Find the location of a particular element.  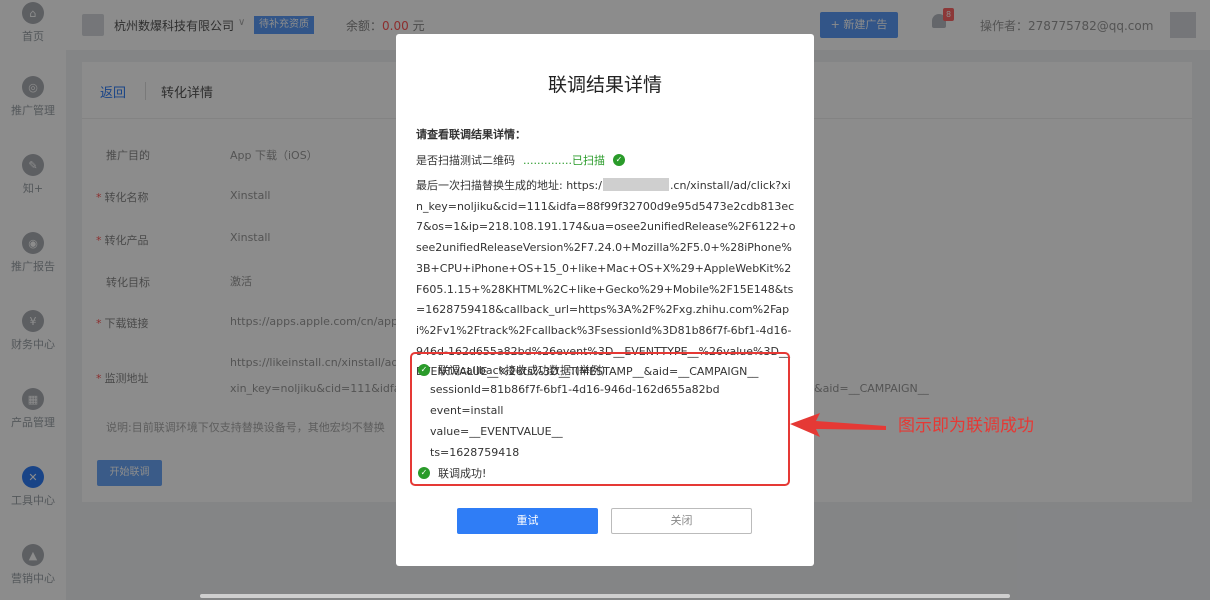

scan-label: 是否扫描测试二维码 is located at coordinates (465, 160).